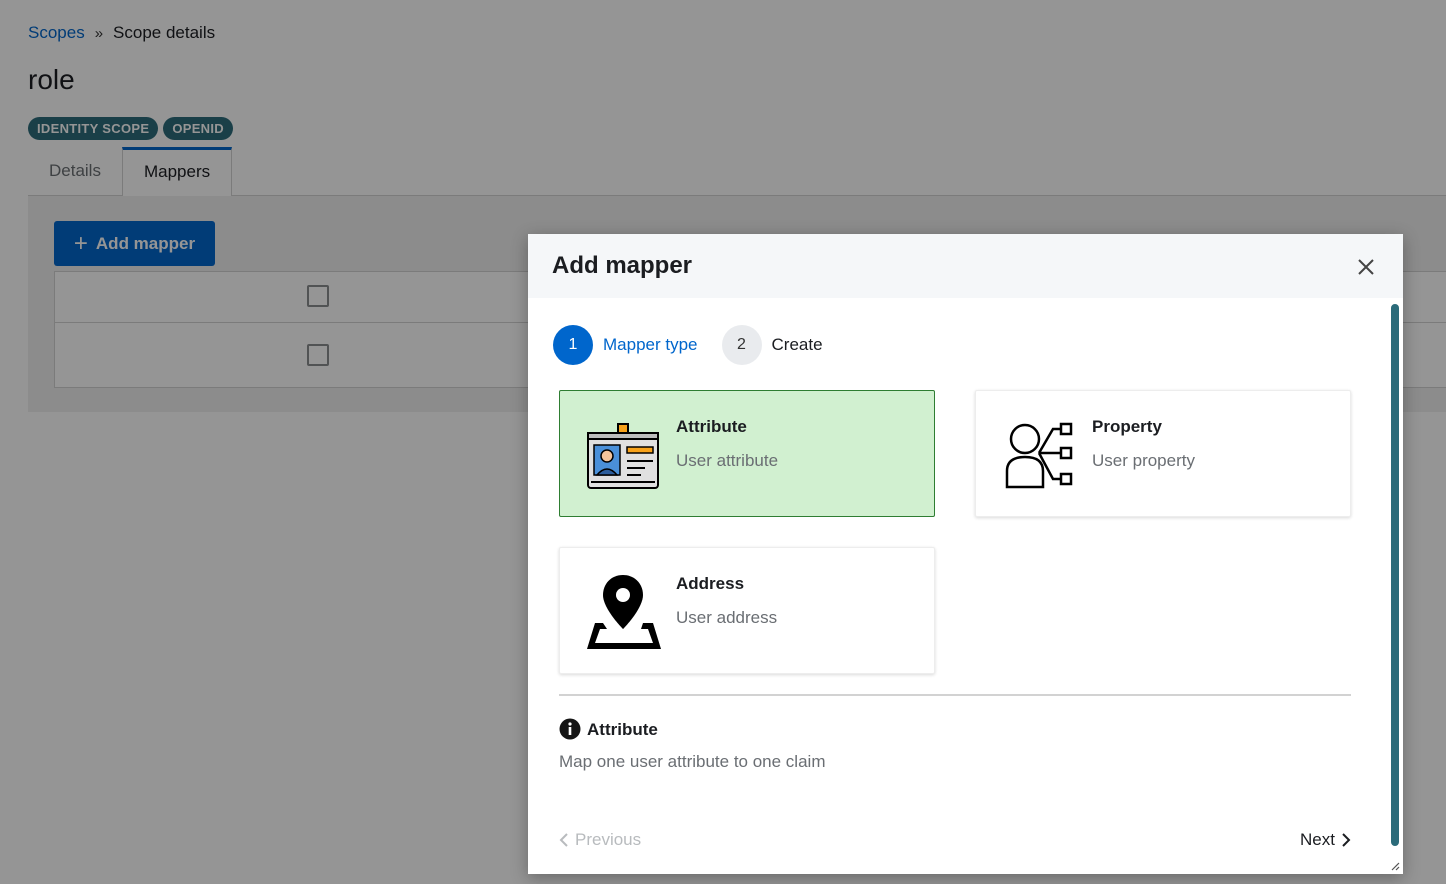 This screenshot has width=1446, height=884. What do you see at coordinates (692, 761) in the screenshot?
I see `info-description: Map one user attribute to one claim` at bounding box center [692, 761].